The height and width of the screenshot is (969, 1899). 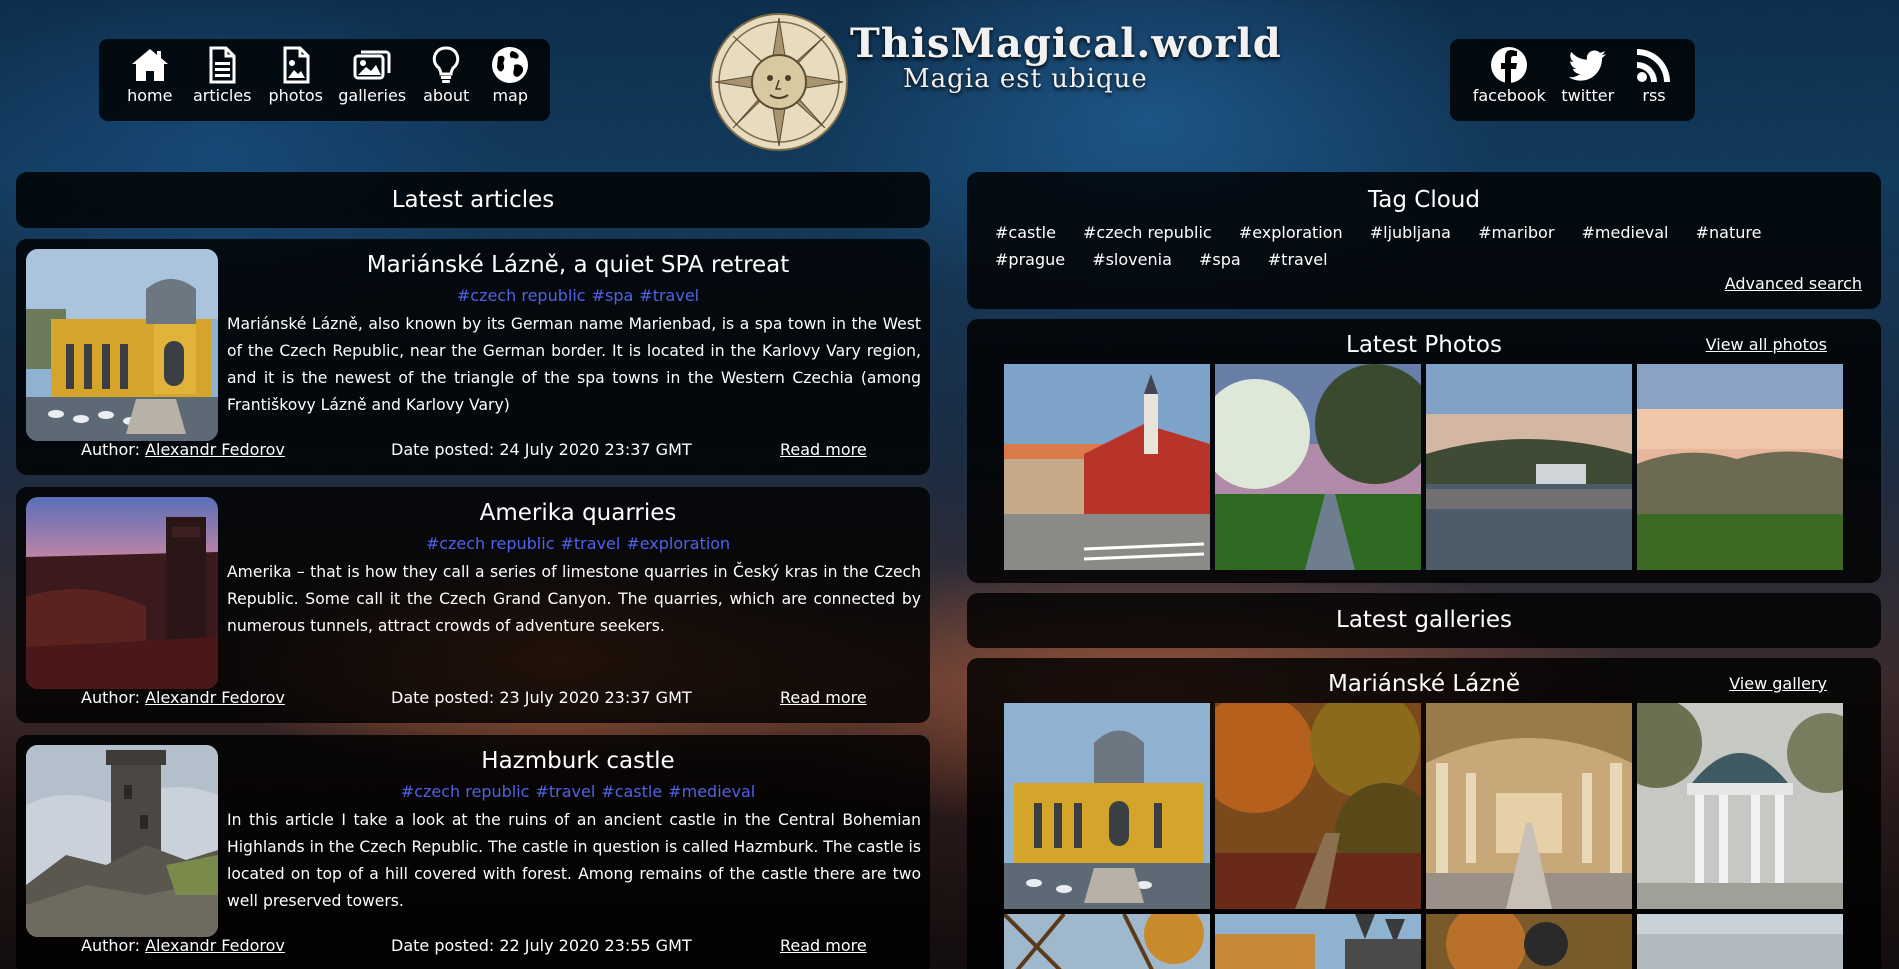 I want to click on article-date: Date posted: 24 July 2020 23:37 GMT, so click(x=541, y=449).